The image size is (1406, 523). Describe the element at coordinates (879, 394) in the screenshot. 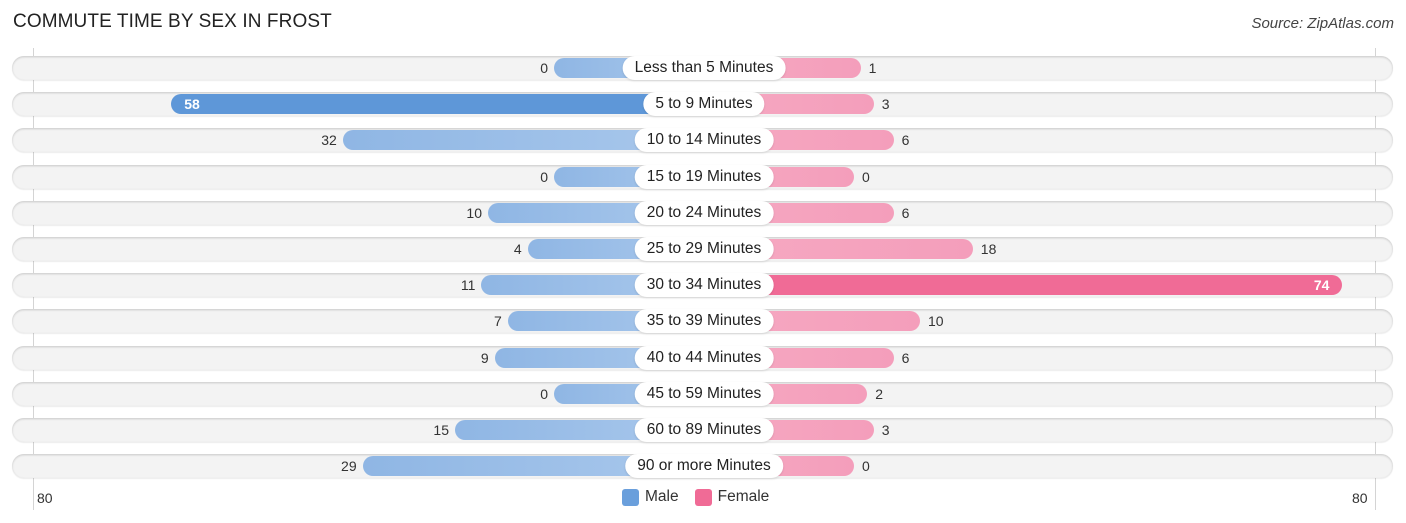

I see `female-value-label: 2` at that location.